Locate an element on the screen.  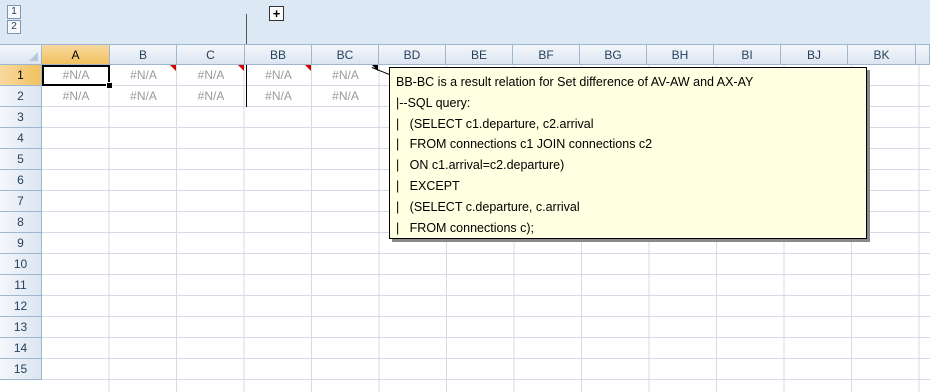
column-header-bc: BC is located at coordinates (345, 55).